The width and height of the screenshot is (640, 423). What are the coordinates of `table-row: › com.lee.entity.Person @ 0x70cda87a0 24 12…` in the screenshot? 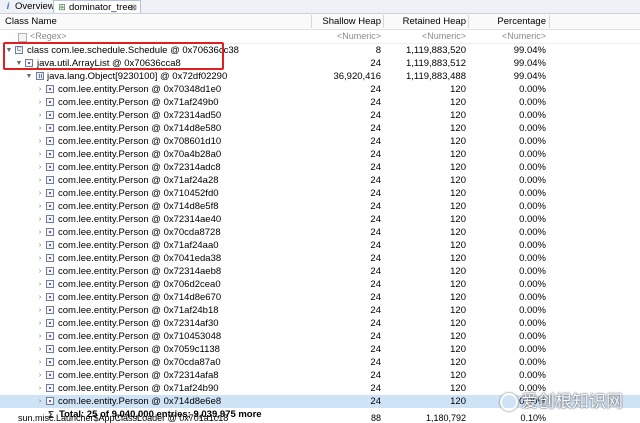 It's located at (320, 362).